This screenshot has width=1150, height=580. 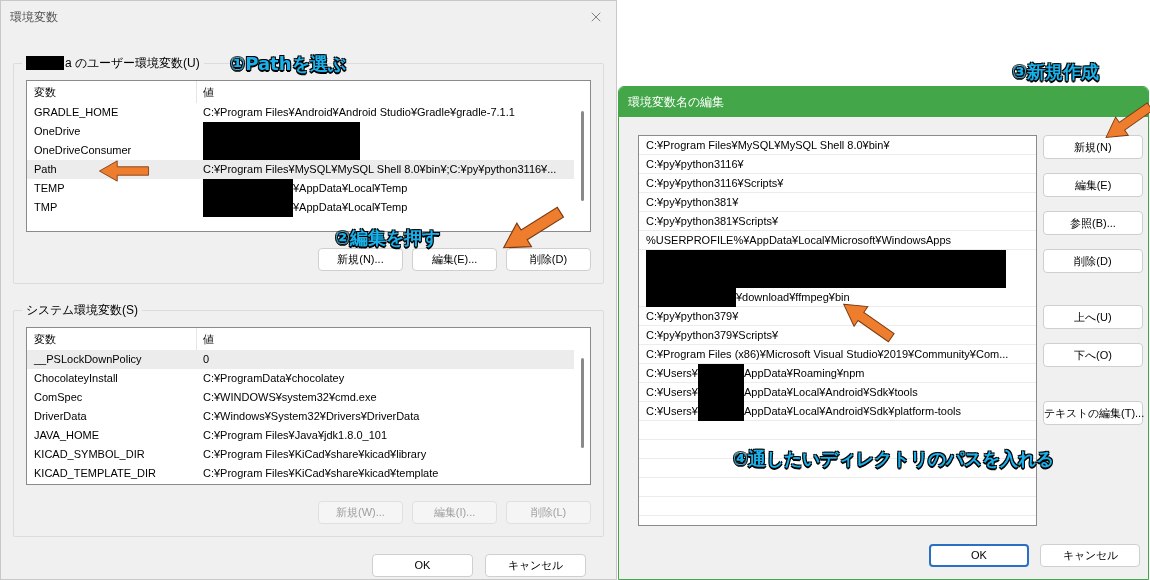 I want to click on list-row: C:¥py¥python381¥, so click(x=837, y=202).